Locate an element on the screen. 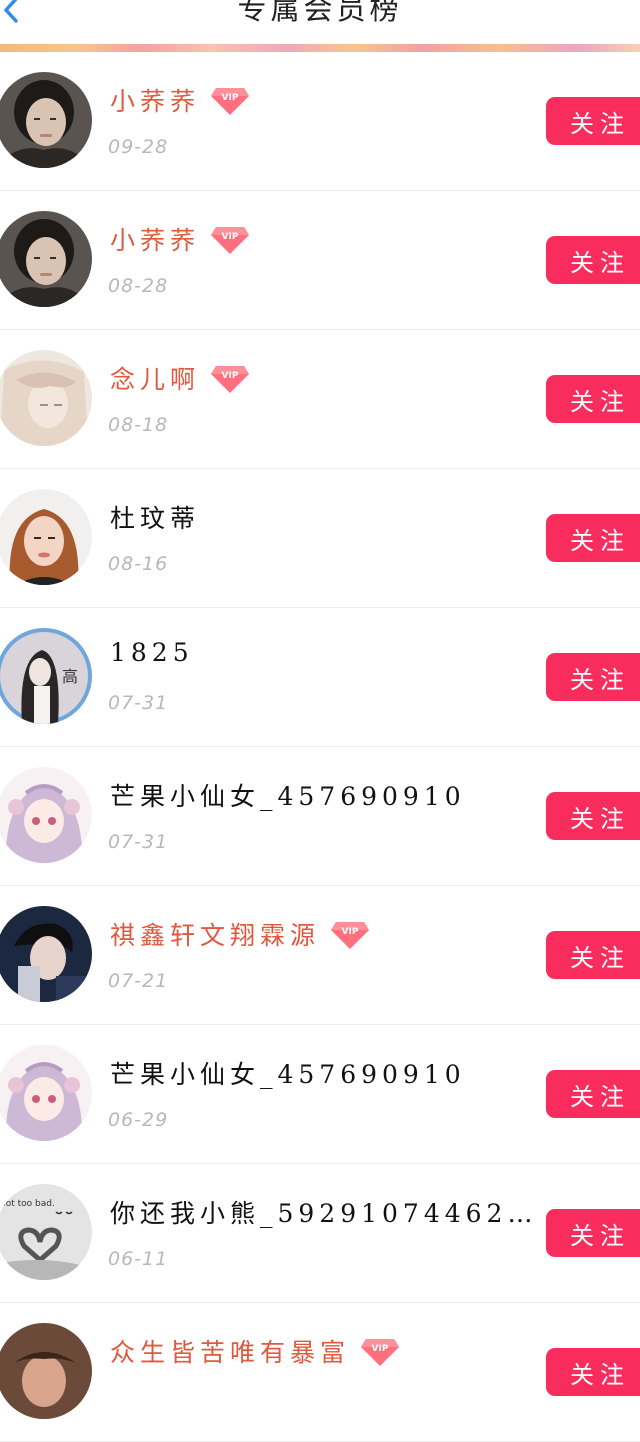  member-name: 1825 is located at coordinates (152, 652).